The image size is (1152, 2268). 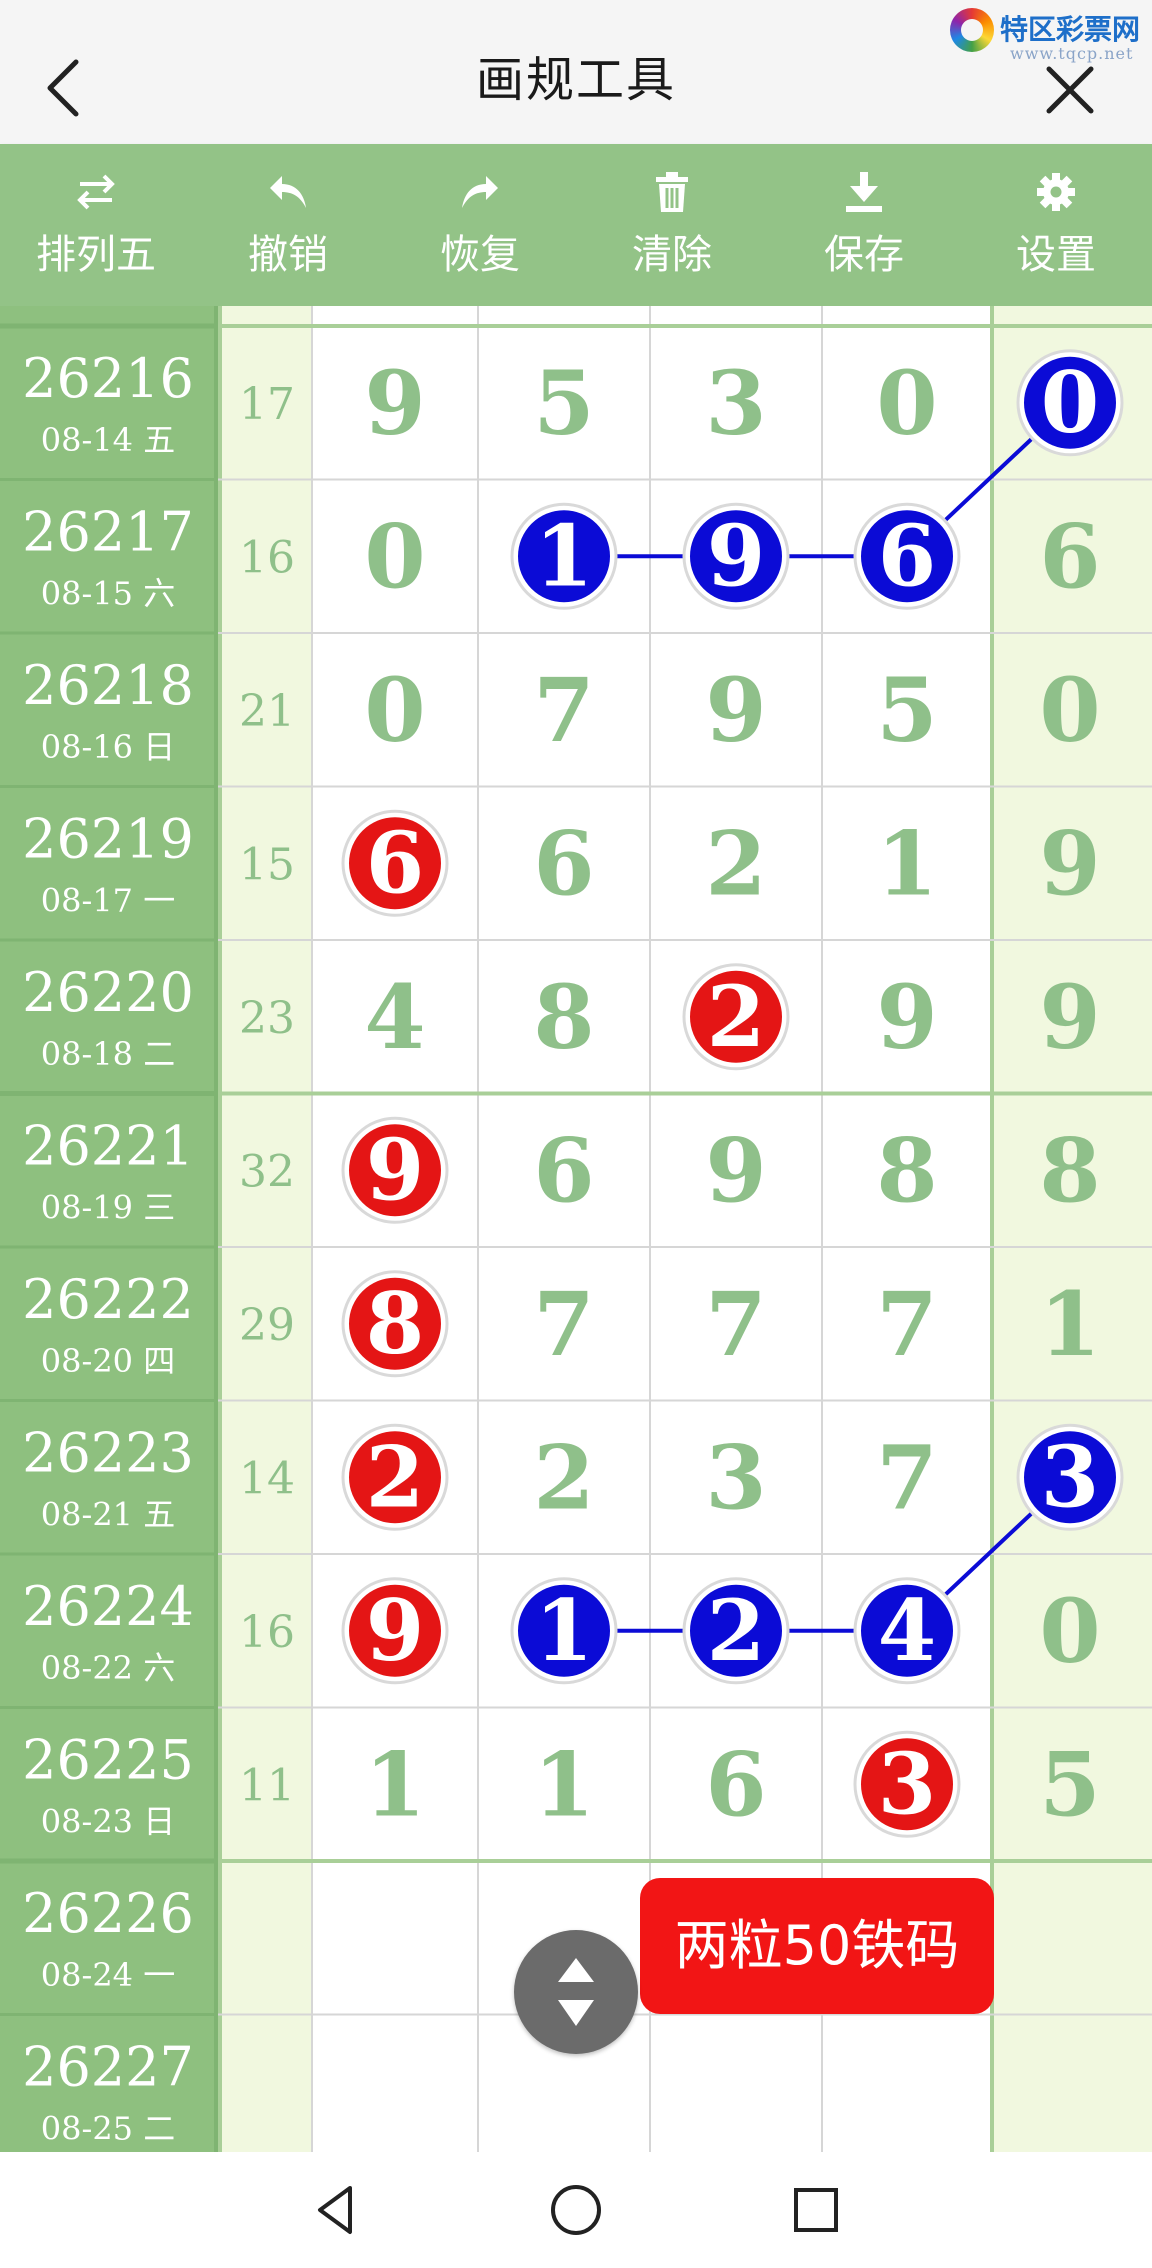 I want to click on ball-digit: 4, so click(x=907, y=1630).